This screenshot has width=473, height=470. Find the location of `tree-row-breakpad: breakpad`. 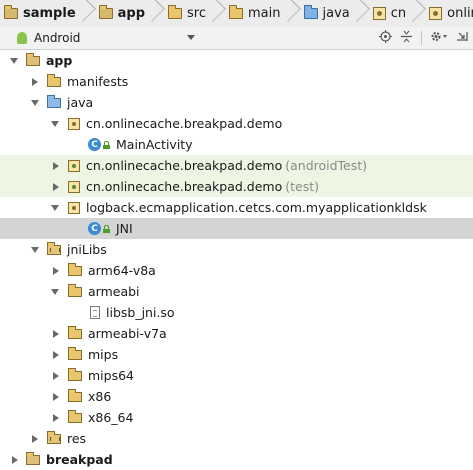

tree-row-breakpad: breakpad is located at coordinates (236, 459).